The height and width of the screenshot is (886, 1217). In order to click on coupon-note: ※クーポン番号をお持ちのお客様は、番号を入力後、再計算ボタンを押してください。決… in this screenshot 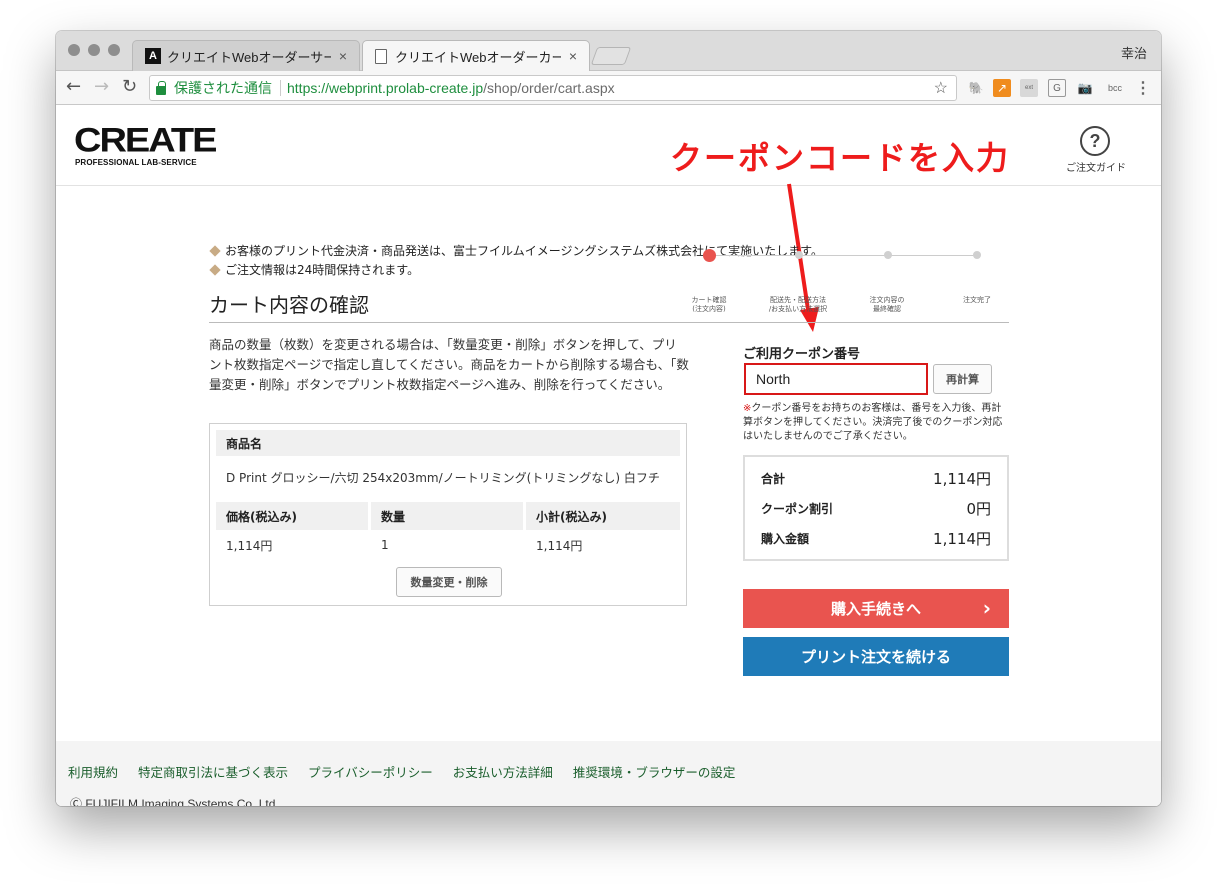, I will do `click(876, 423)`.